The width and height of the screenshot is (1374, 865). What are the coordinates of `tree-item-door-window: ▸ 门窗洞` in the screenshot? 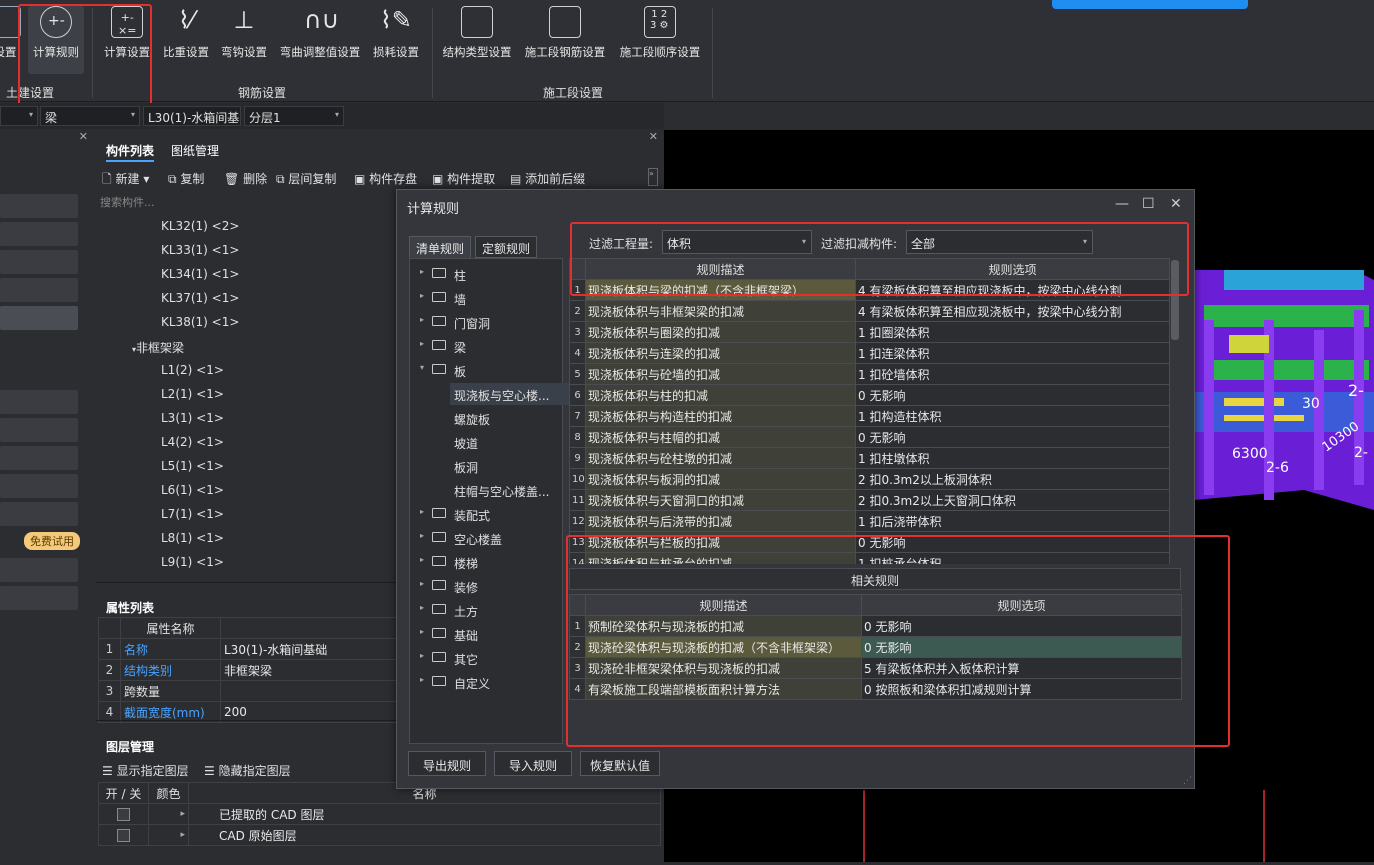 It's located at (486, 322).